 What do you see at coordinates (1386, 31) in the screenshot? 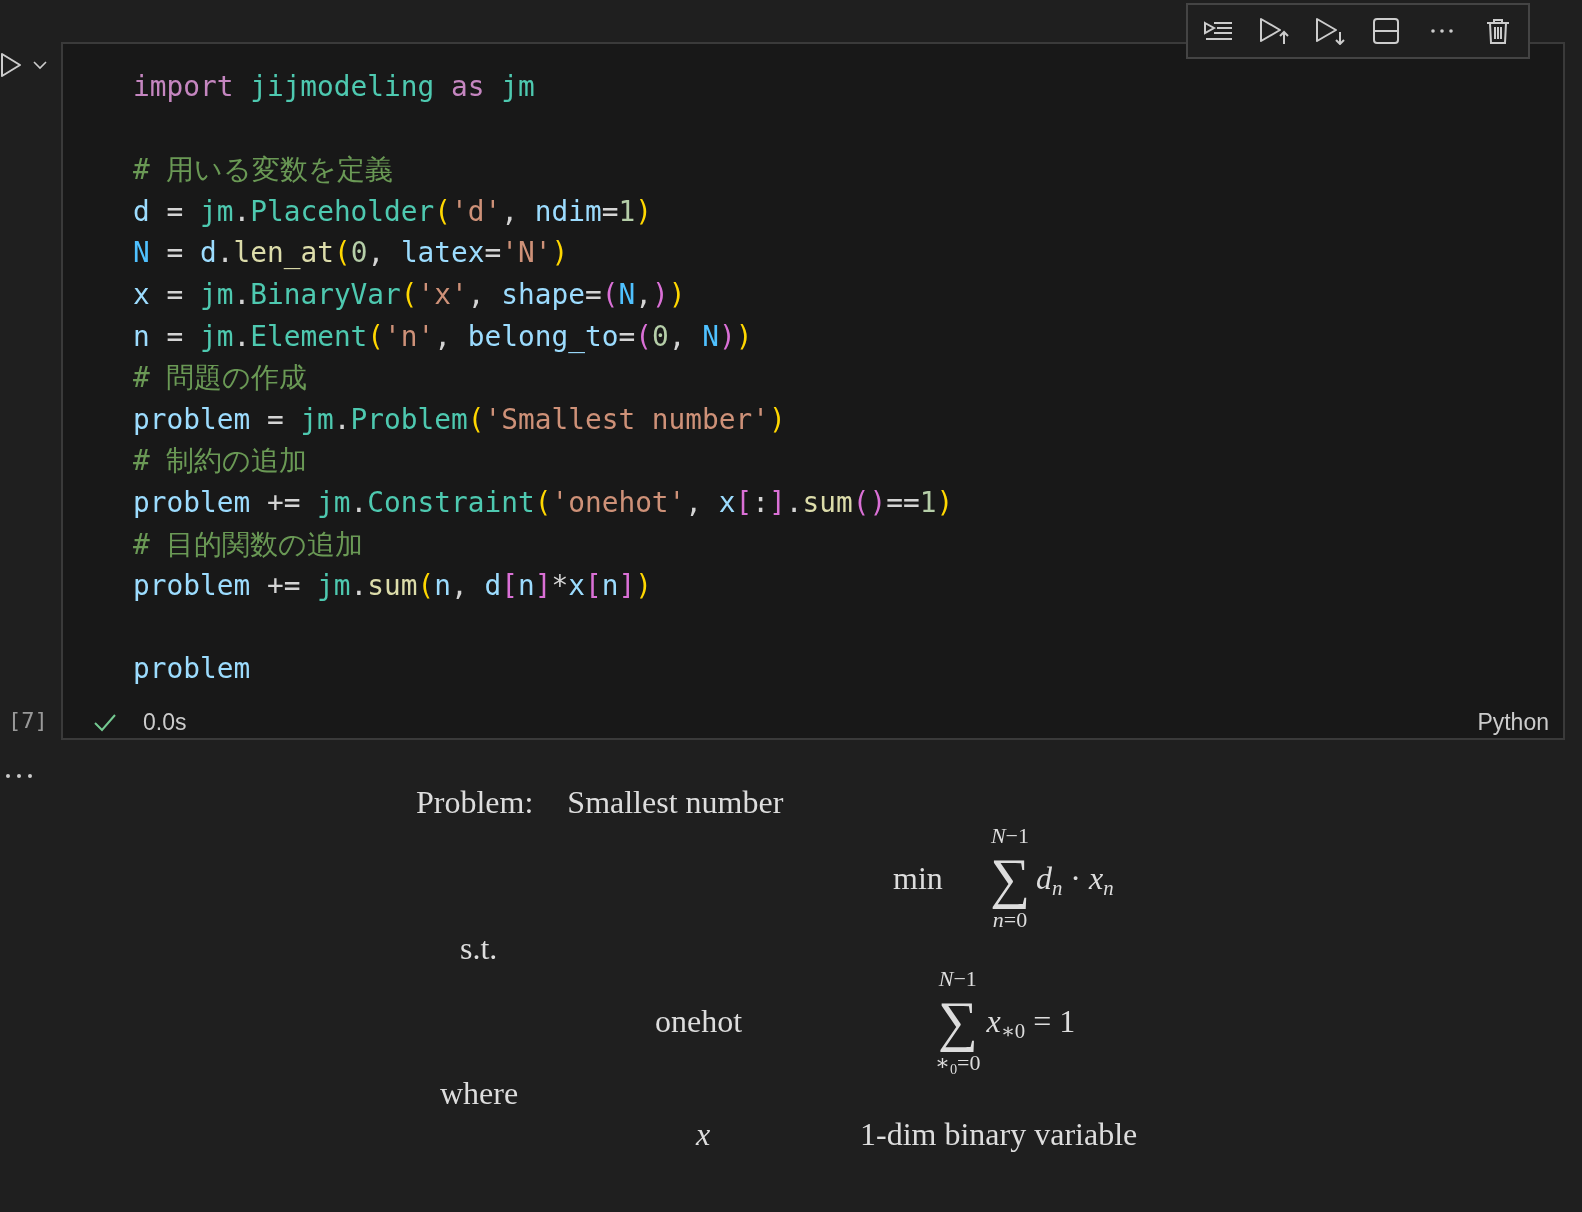
I see `split-cell-icon` at bounding box center [1386, 31].